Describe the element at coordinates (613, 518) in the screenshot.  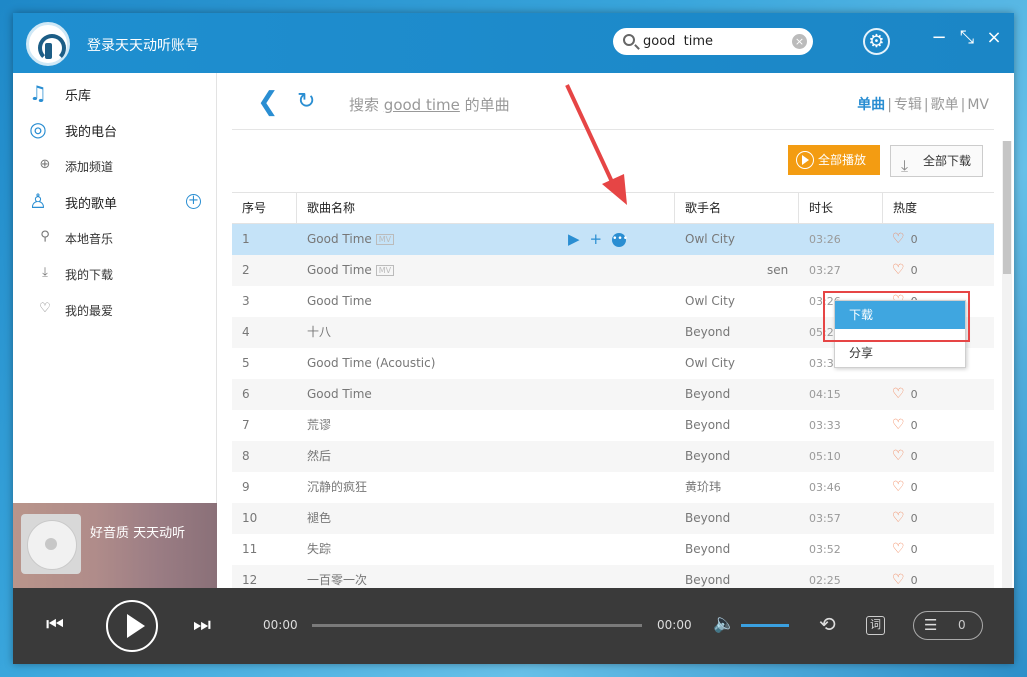
I see `table-row: 10 褪色 Beyond 03:57 ♡ 0` at that location.